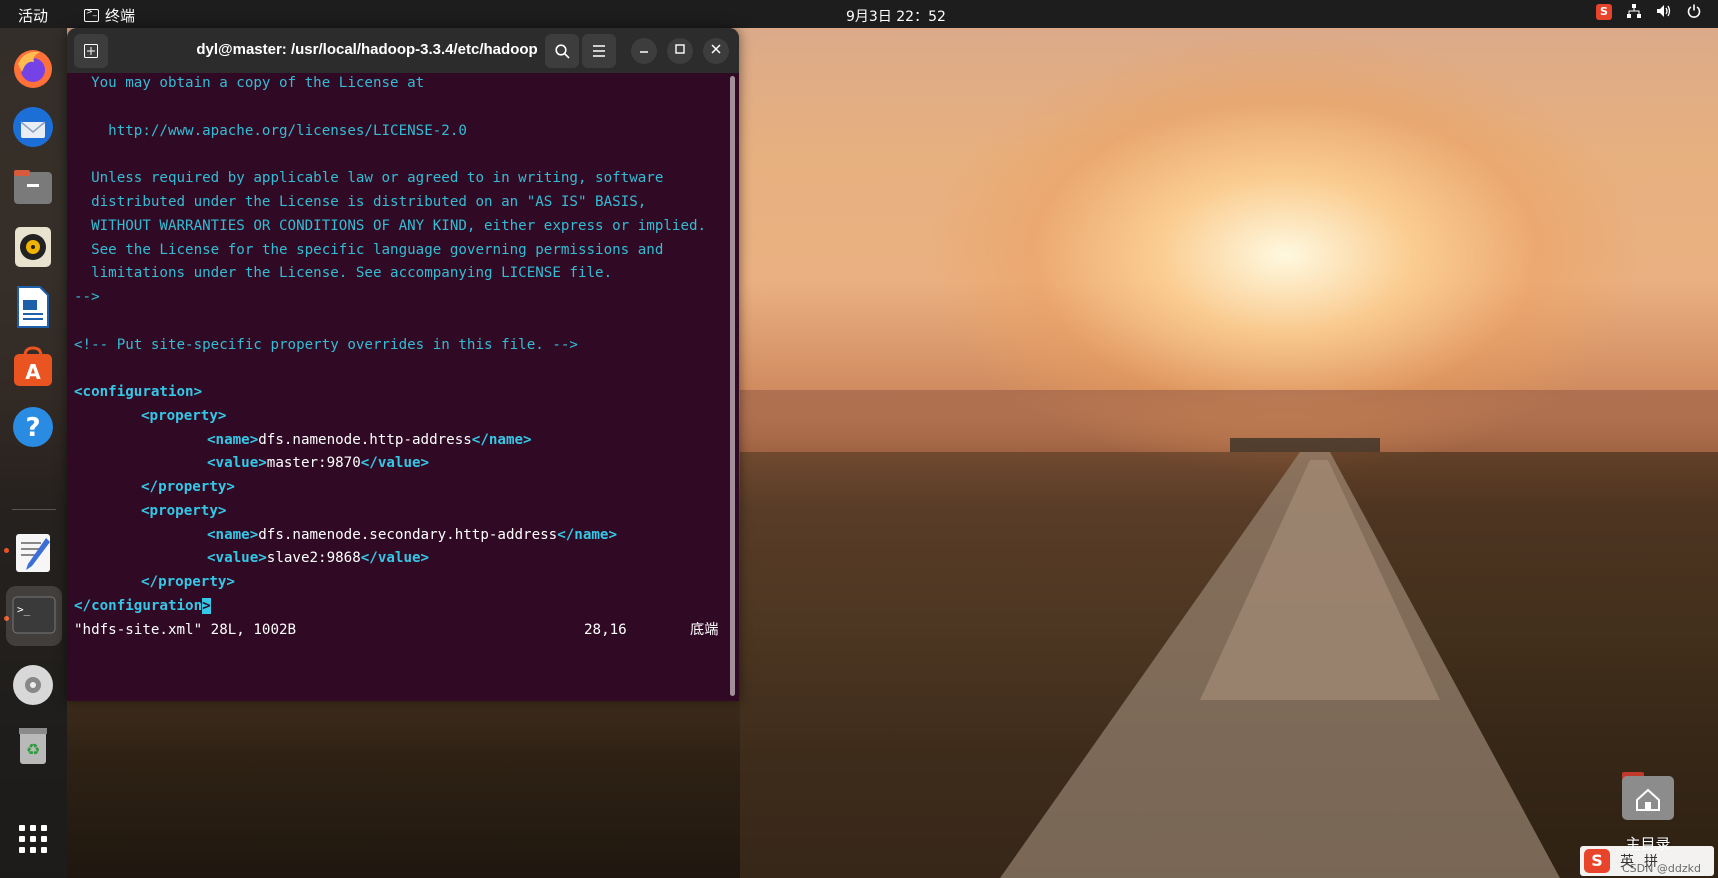 The image size is (1718, 878). I want to click on vim-status-position: 28,16, so click(605, 630).